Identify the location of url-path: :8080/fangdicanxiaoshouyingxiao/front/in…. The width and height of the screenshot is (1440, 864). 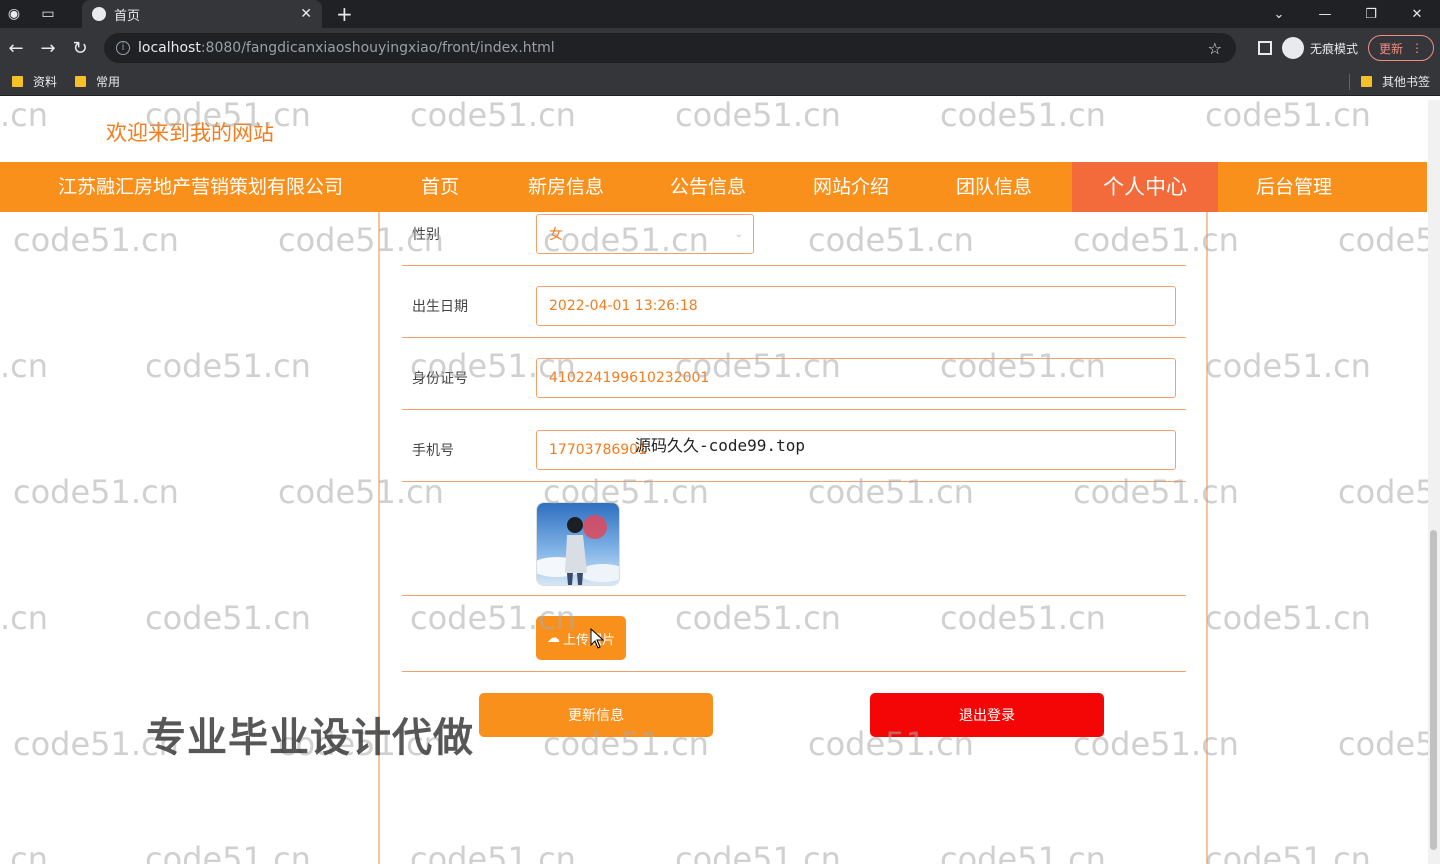
(377, 48).